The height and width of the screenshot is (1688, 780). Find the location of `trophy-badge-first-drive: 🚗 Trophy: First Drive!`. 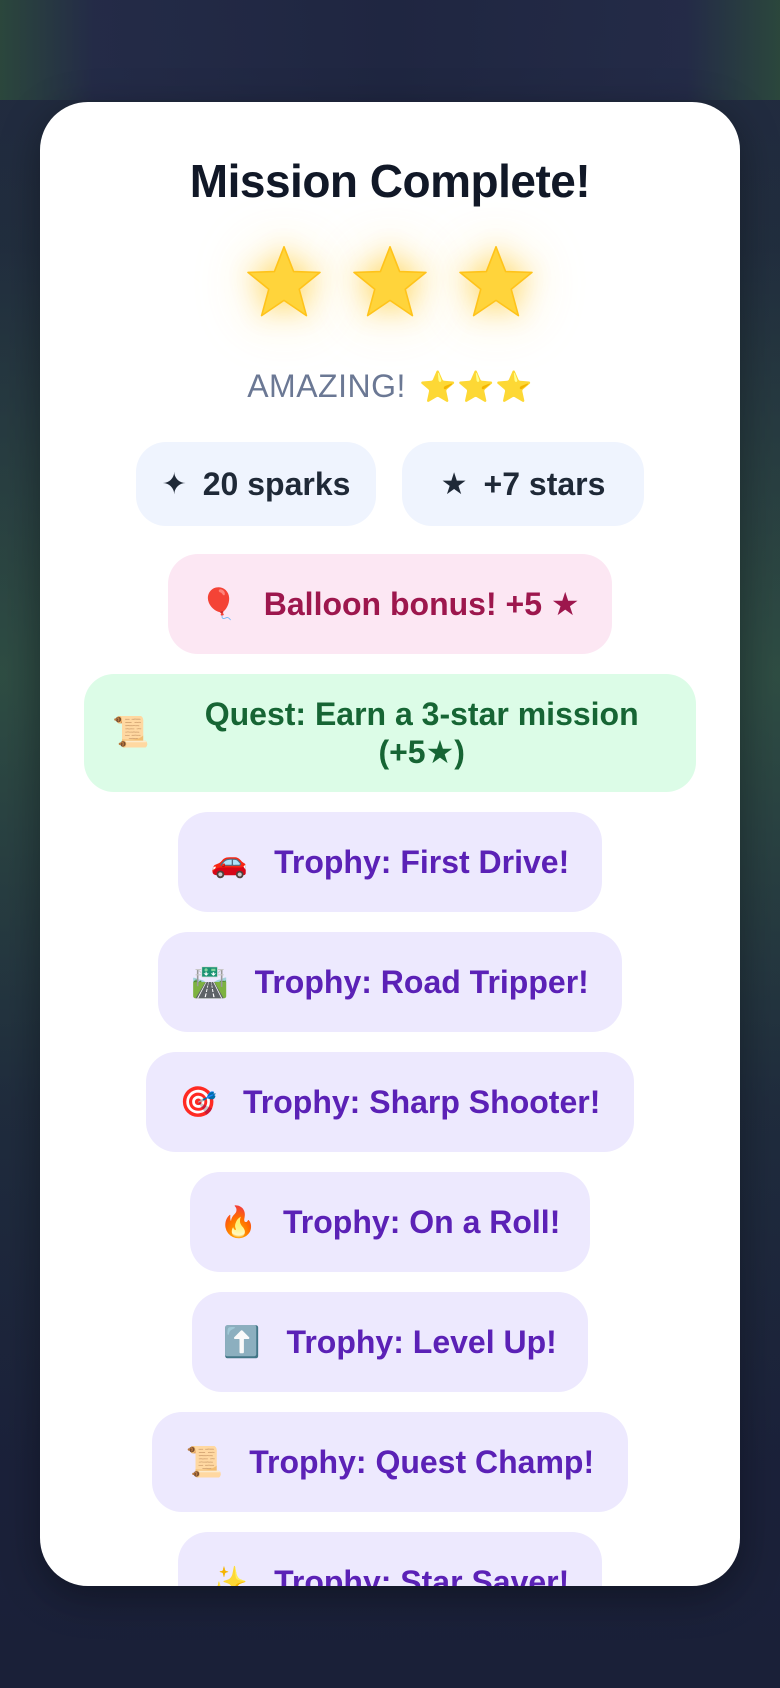

trophy-badge-first-drive: 🚗 Trophy: First Drive! is located at coordinates (390, 862).